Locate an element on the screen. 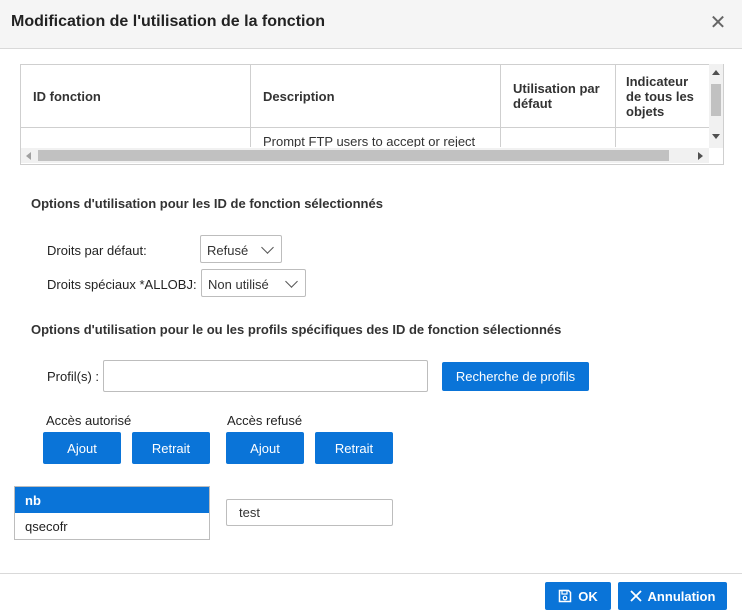 Image resolution: width=742 pixels, height=614 pixels. allowed-remove-button: Retrait is located at coordinates (171, 448).